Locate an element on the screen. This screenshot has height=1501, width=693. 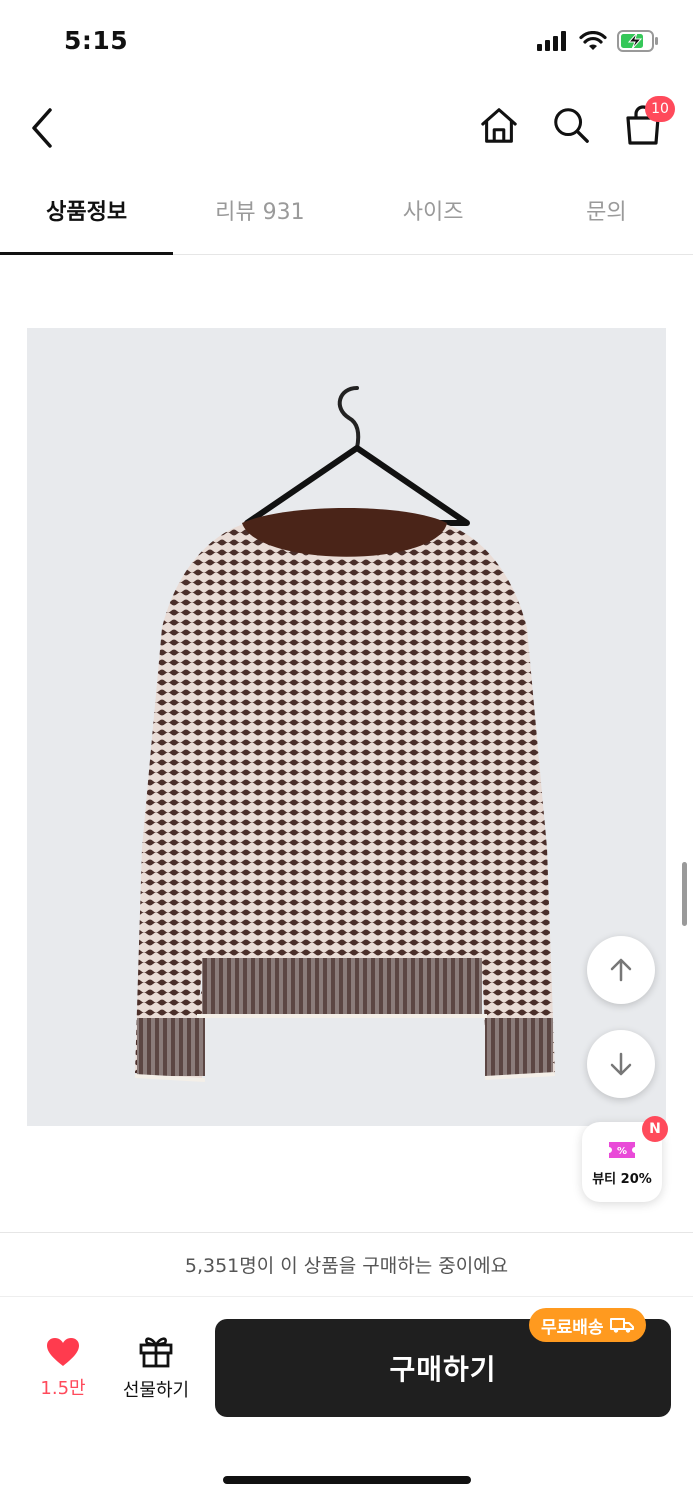
home-icon is located at coordinates (499, 125).